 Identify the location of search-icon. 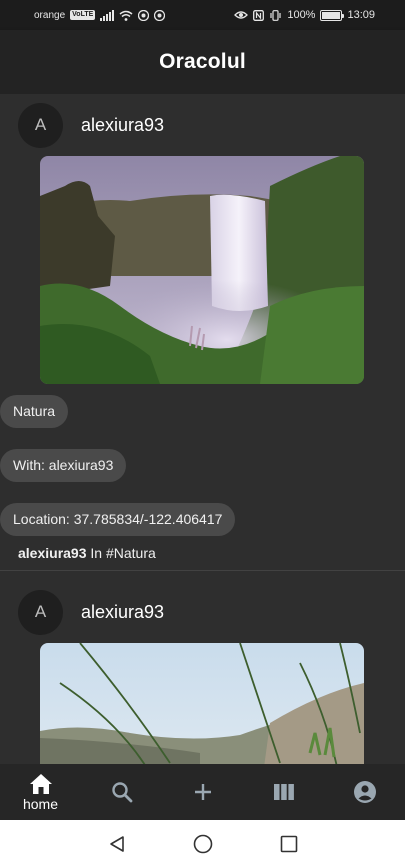
(121, 792).